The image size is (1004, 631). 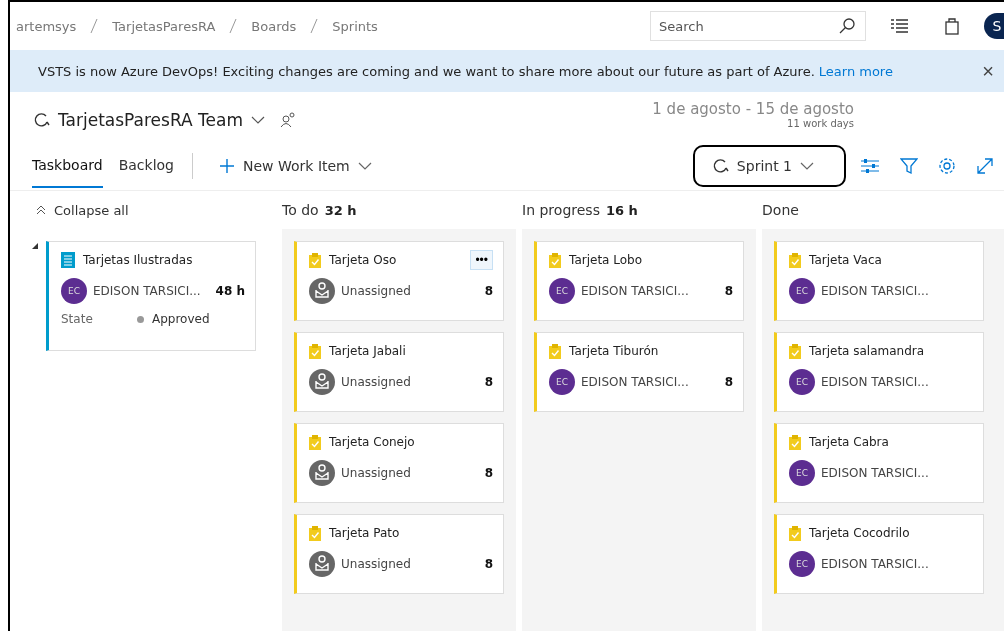 I want to click on remaining-hours: 48 h, so click(x=230, y=291).